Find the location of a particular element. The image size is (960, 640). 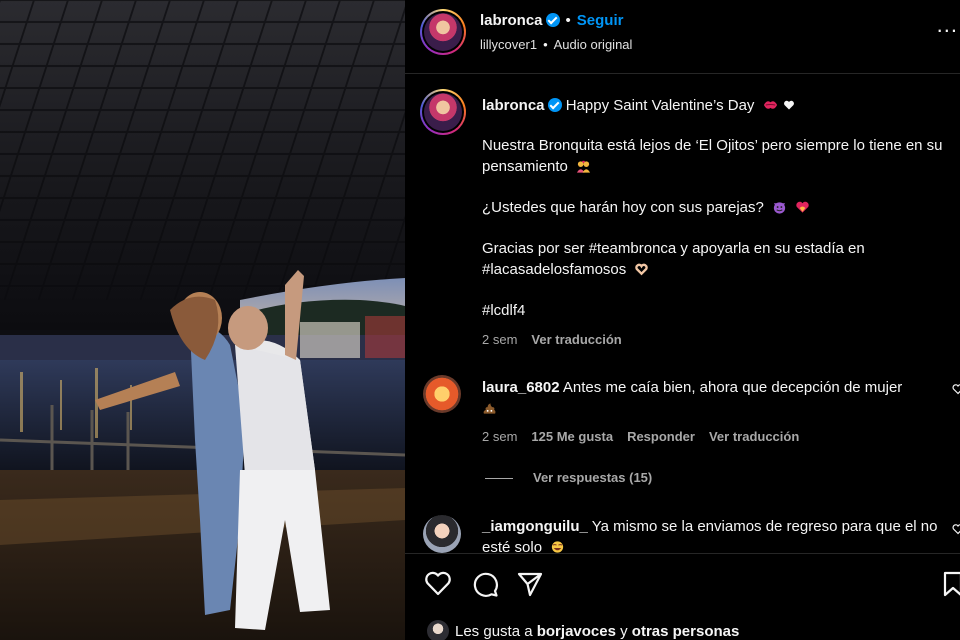

caption-meta: 2 sem Ver traducción is located at coordinates (552, 339).